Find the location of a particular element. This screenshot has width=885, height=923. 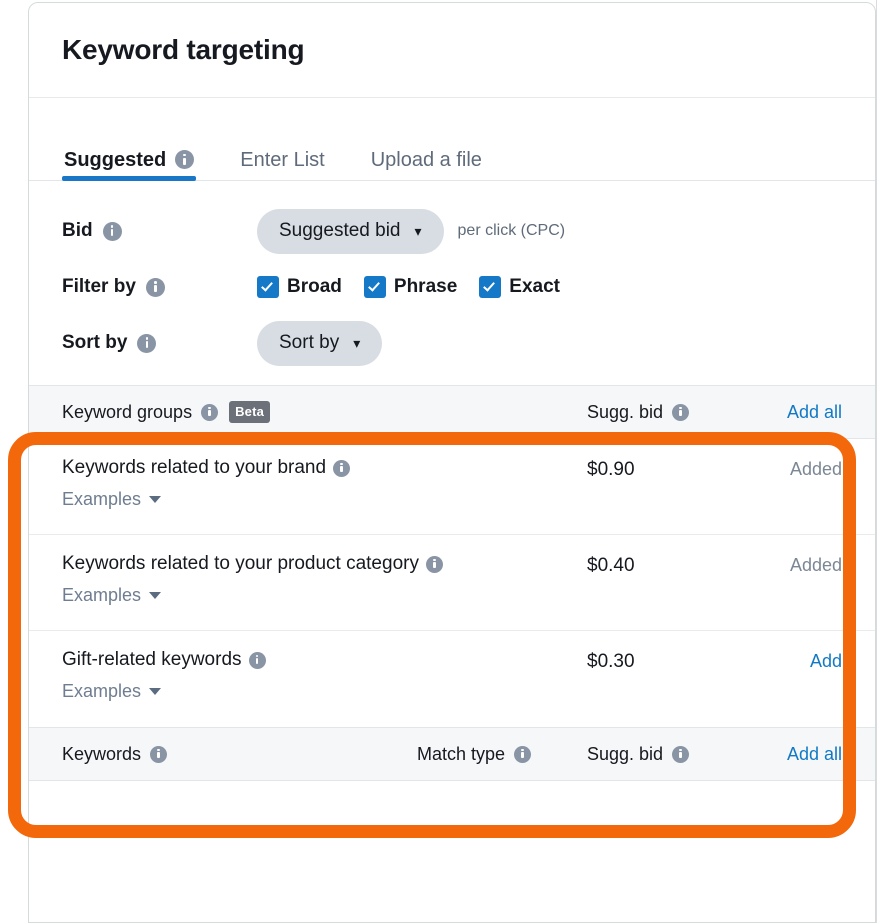

page-title: Keyword targeting is located at coordinates (183, 49).